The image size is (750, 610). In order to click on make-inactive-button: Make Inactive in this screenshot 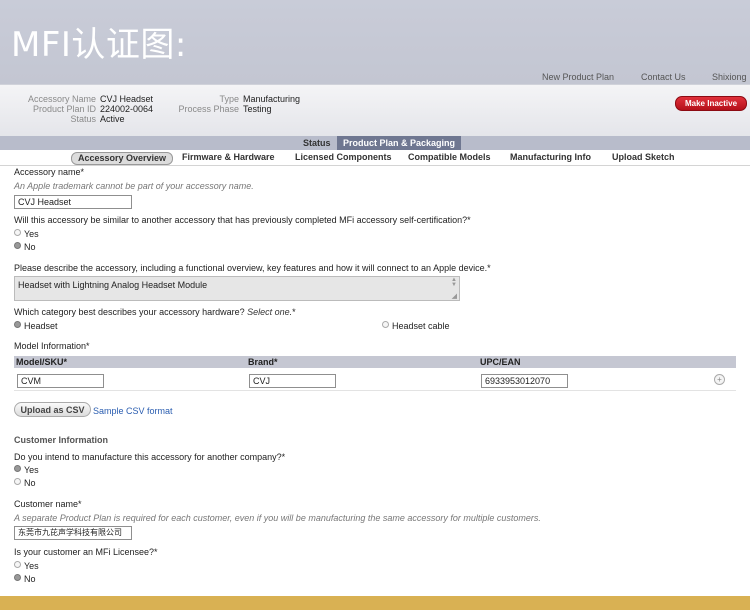, I will do `click(711, 103)`.